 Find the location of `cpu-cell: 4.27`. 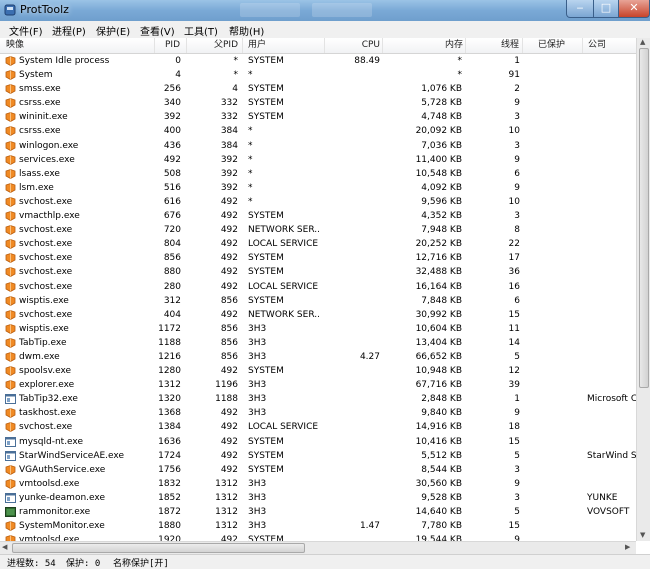

cpu-cell: 4.27 is located at coordinates (369, 356).